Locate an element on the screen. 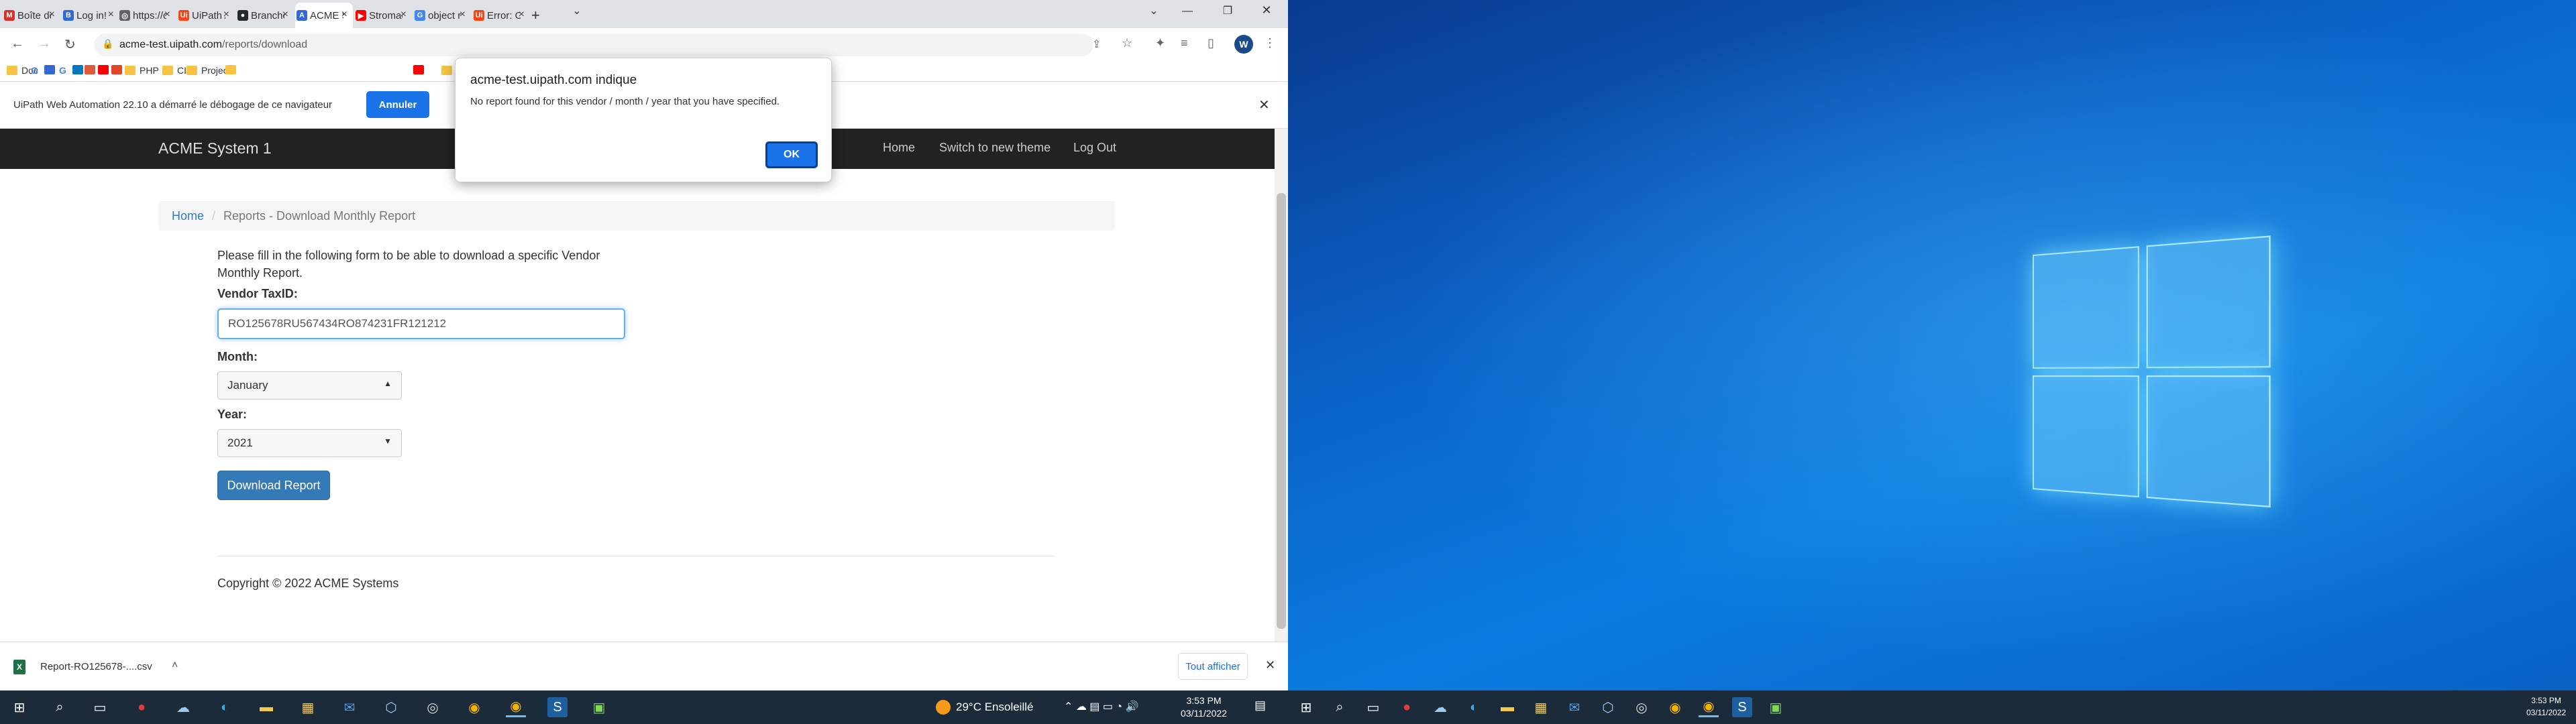 This screenshot has width=2576, height=724. tray-icons: ⌃ ☁ ▤ ▭ ◔ 🔊 is located at coordinates (1101, 707).